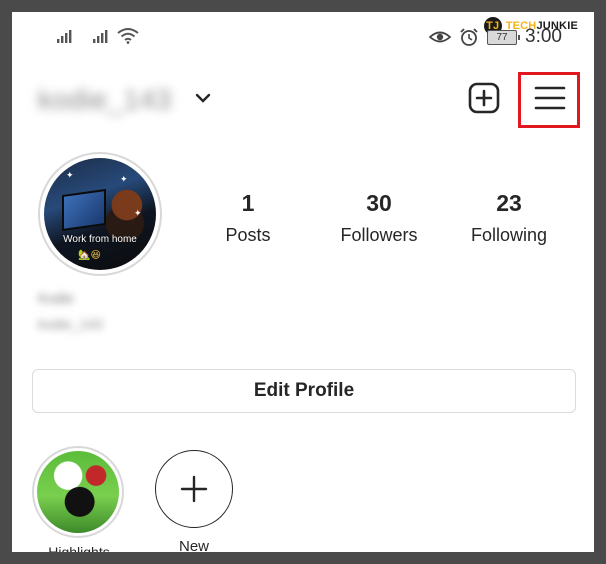 Image resolution: width=606 pixels, height=564 pixels. Describe the element at coordinates (509, 203) in the screenshot. I see `following-count: 23` at that location.